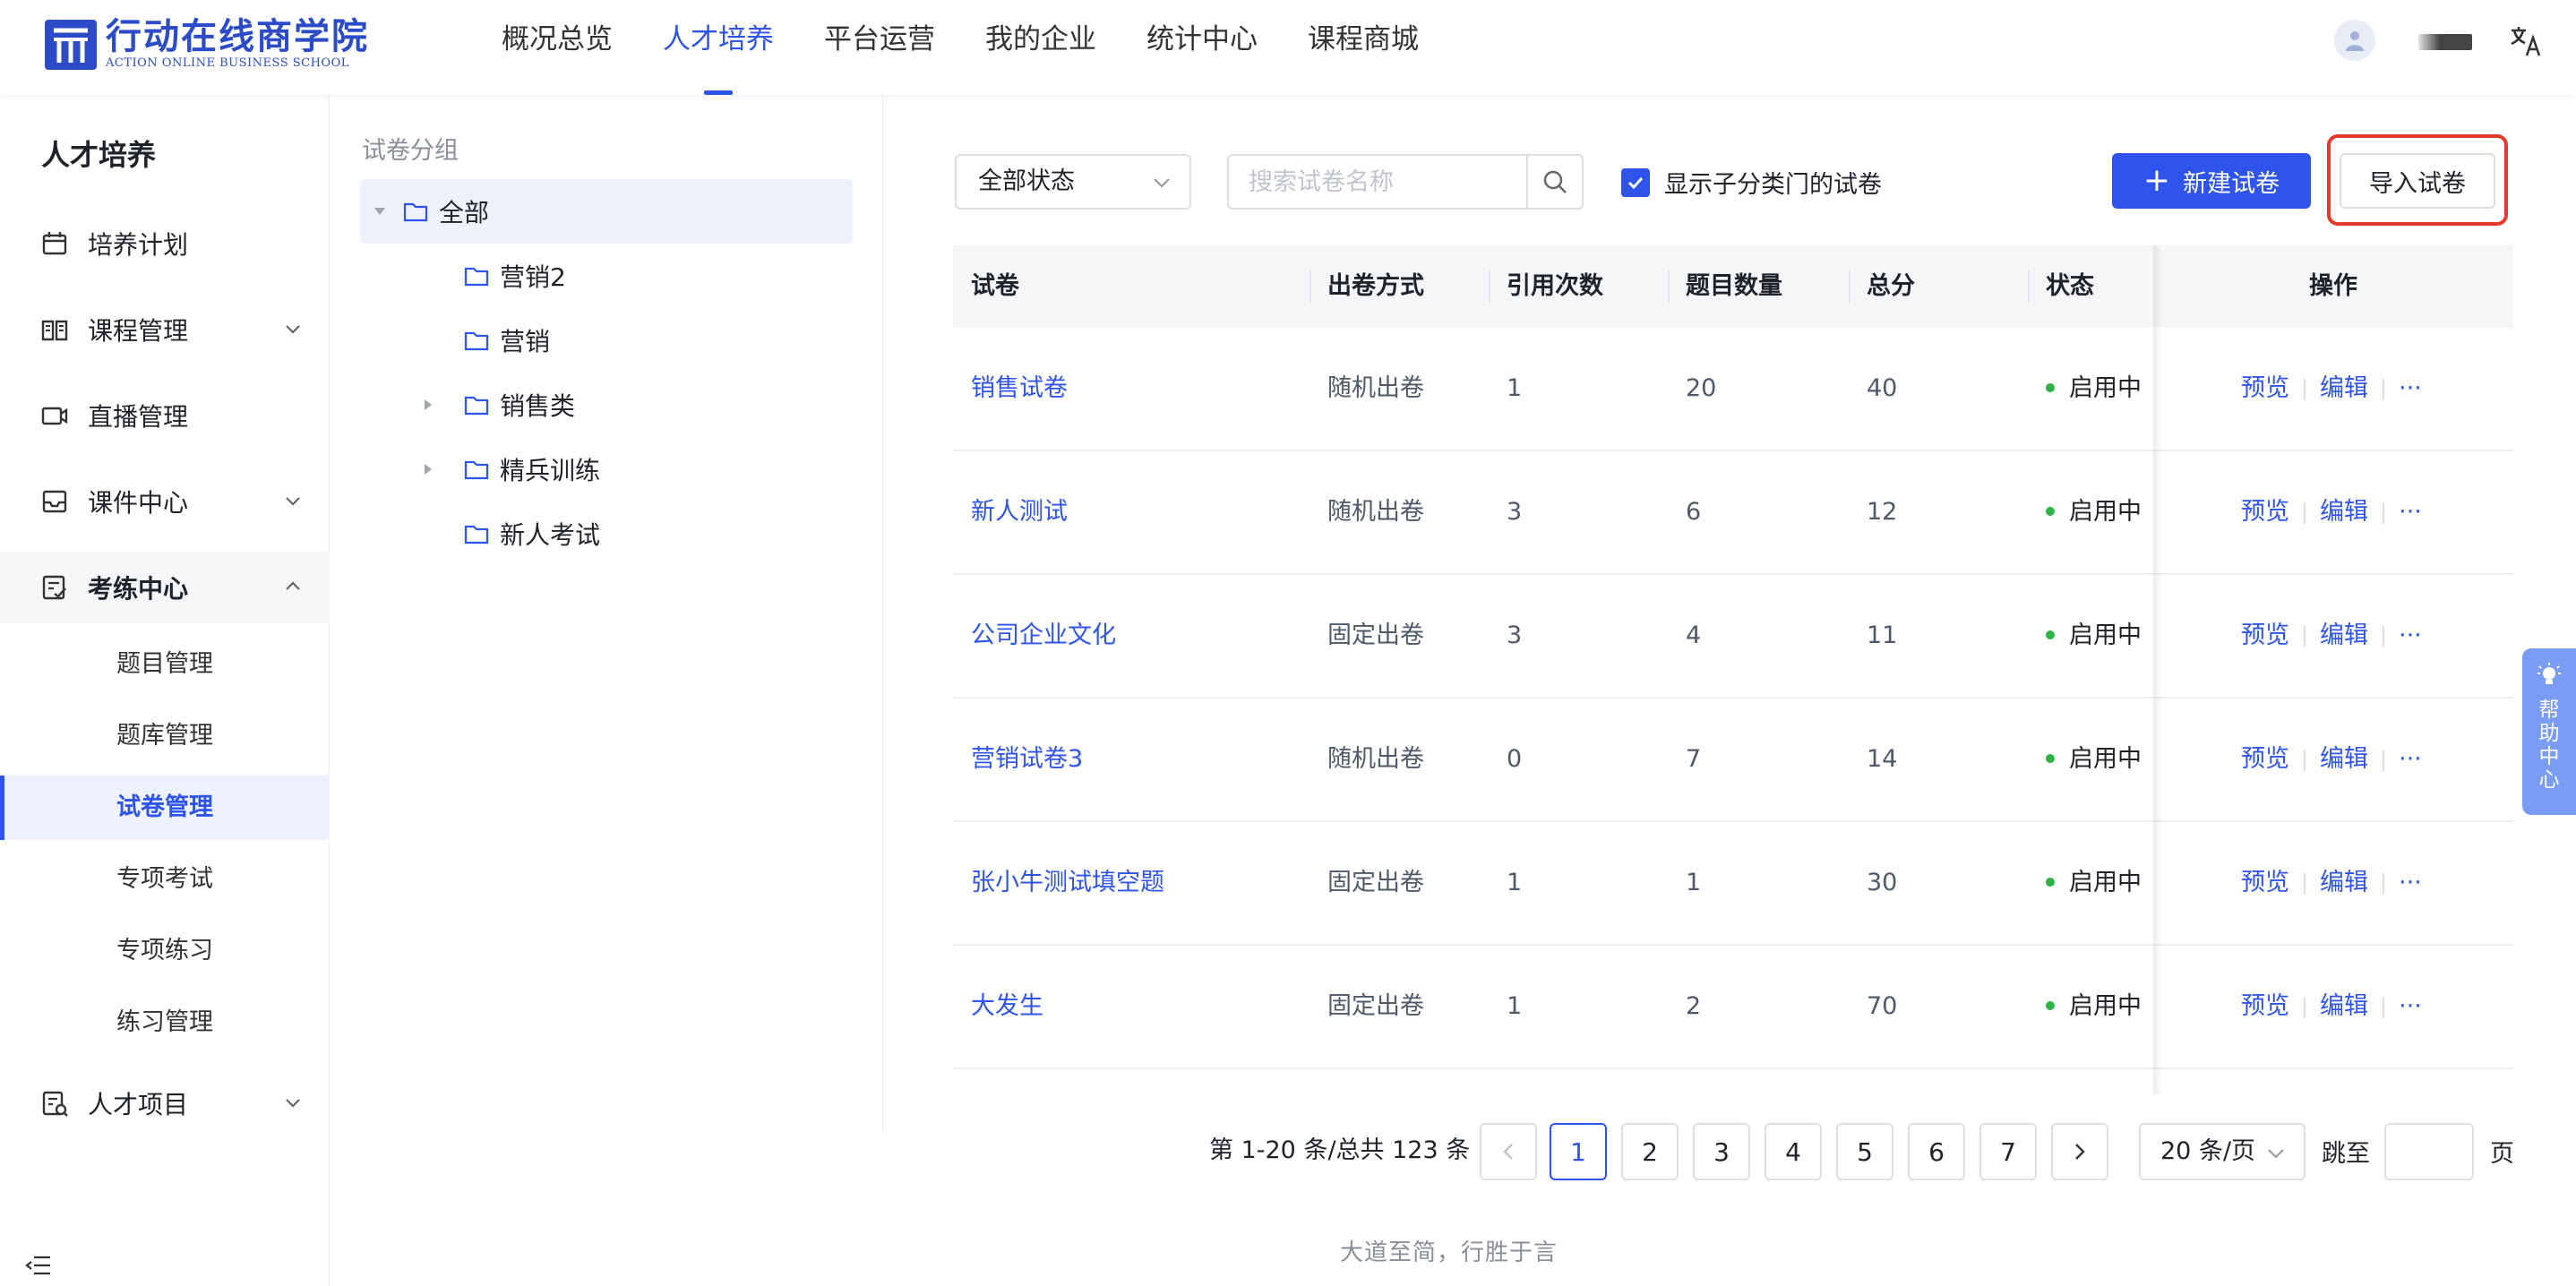 The width and height of the screenshot is (2576, 1286). Describe the element at coordinates (2526, 41) in the screenshot. I see `translate-icon` at that location.